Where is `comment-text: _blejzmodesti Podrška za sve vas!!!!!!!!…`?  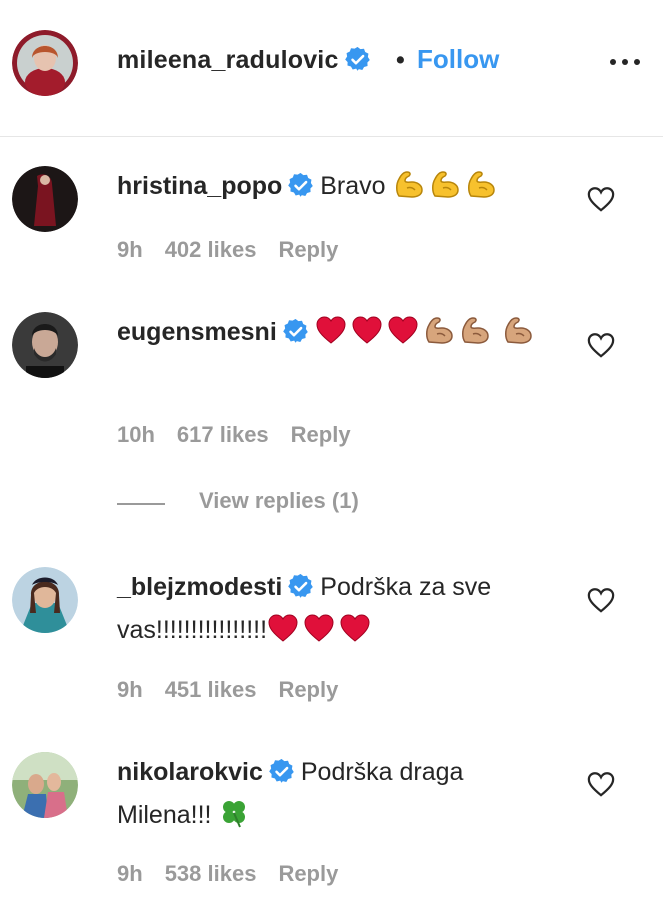 comment-text: _blejzmodesti Podrška za sve vas!!!!!!!!… is located at coordinates (337, 609).